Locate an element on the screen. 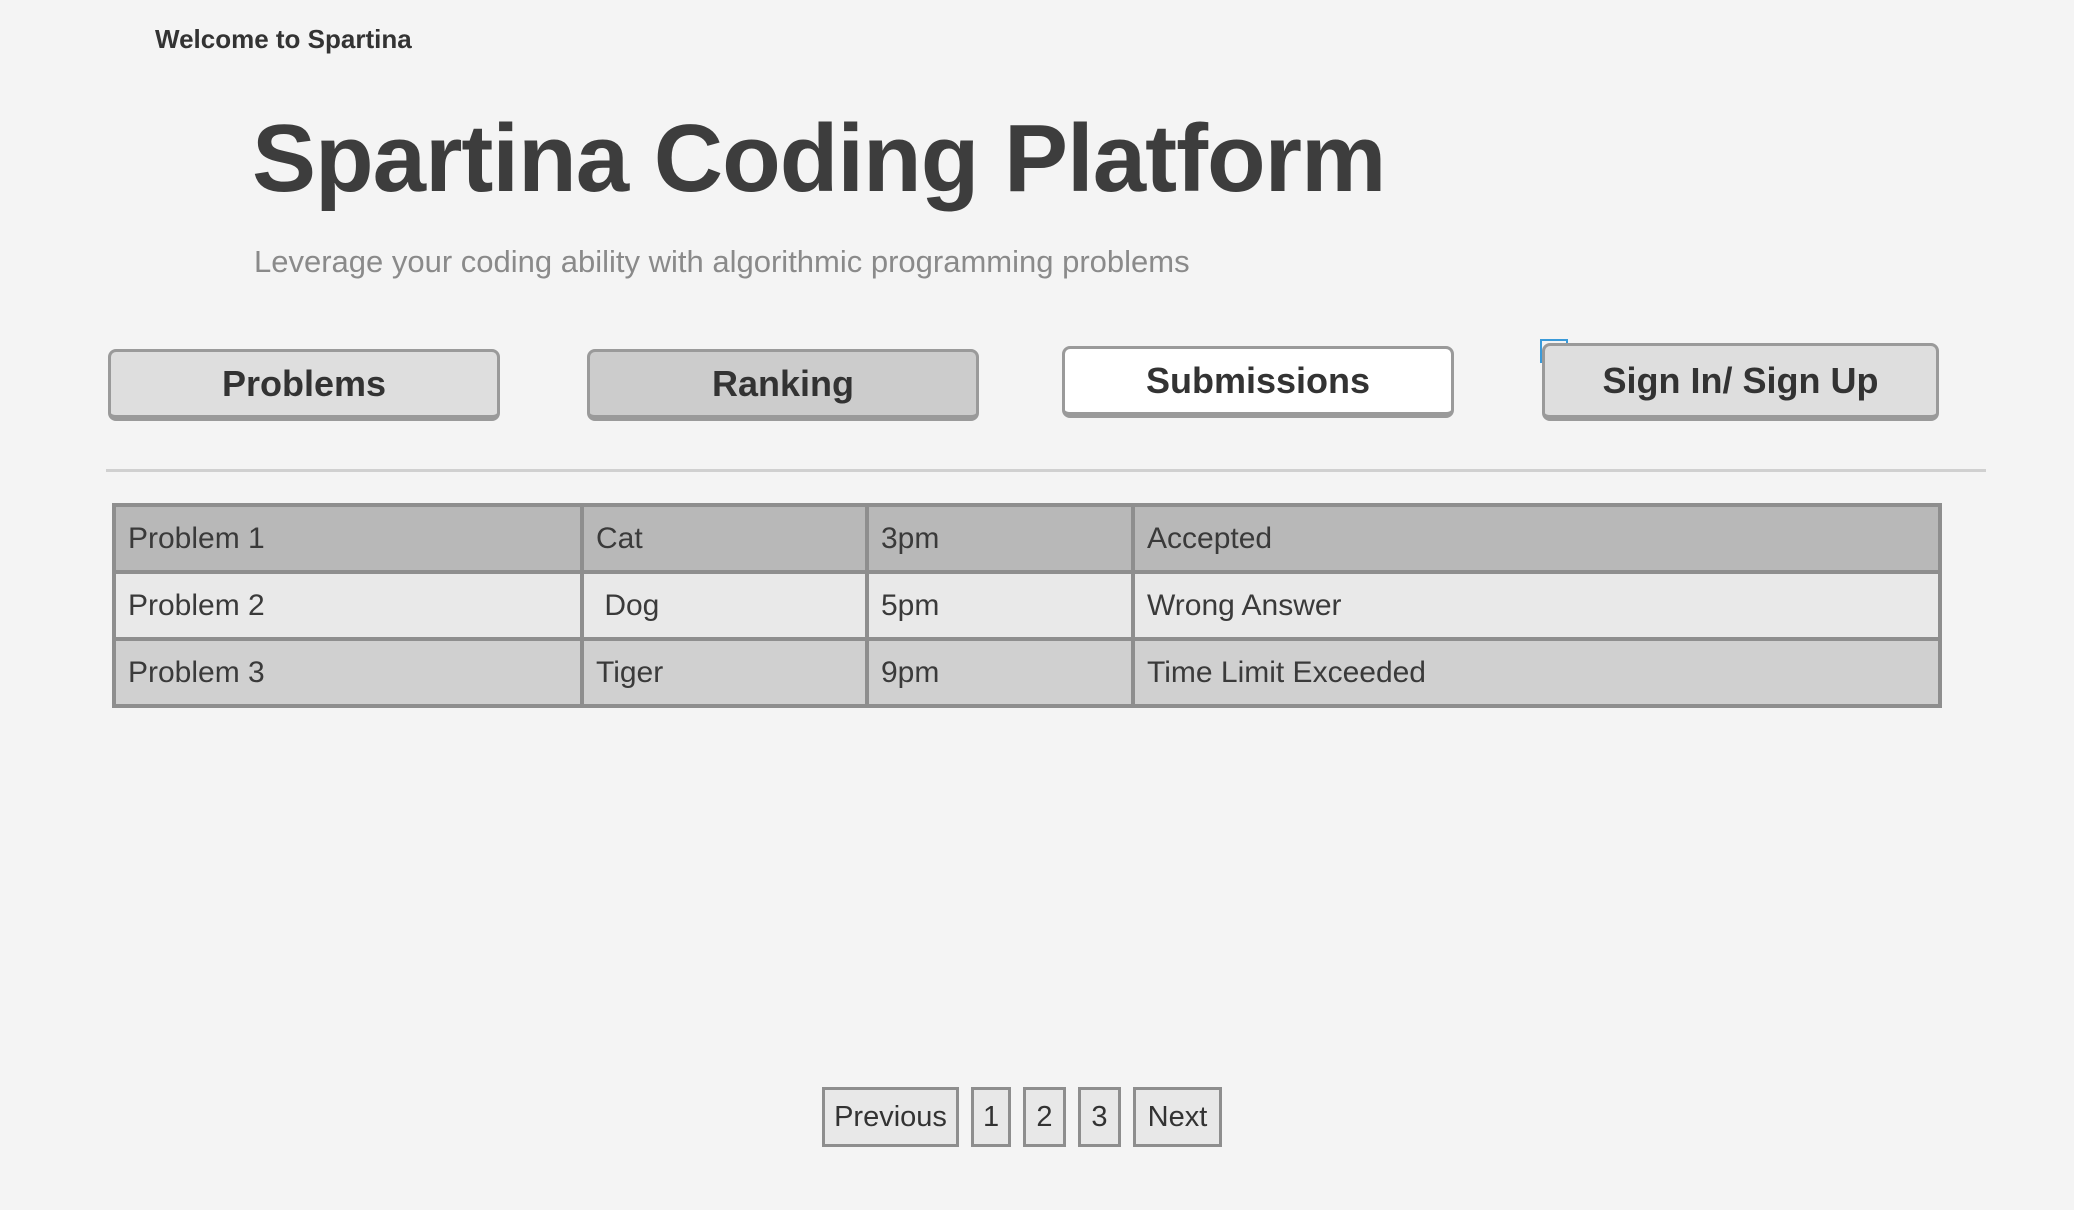 This screenshot has width=2074, height=1210. previous-page-button: Previous is located at coordinates (890, 1117).